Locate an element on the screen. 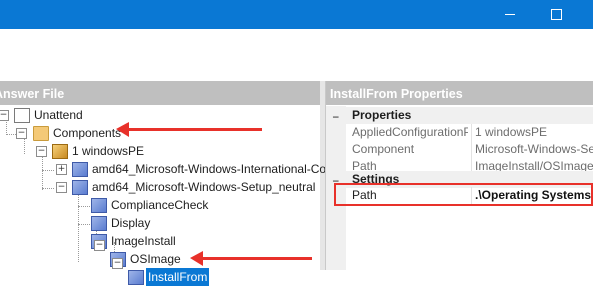 The height and width of the screenshot is (286, 593). tree-item-label: ComplianceCheck is located at coordinates (160, 205).